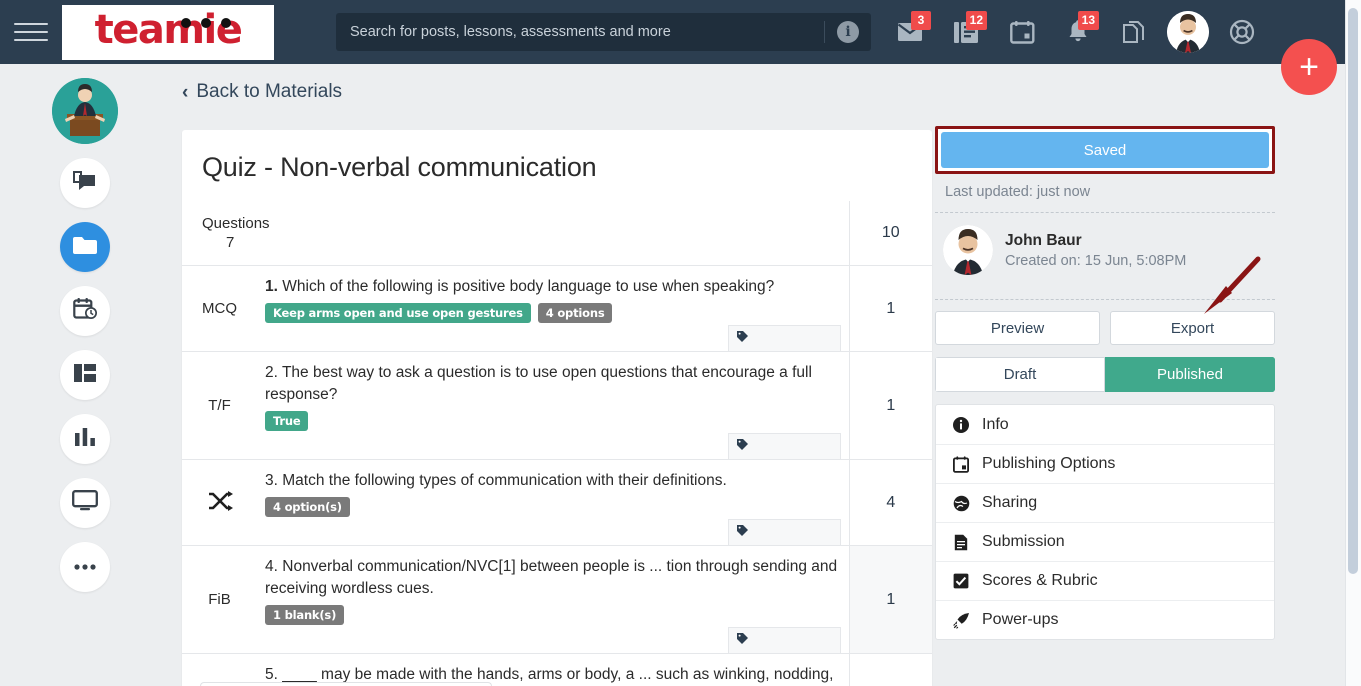  I want to click on last-updated-text: Last updated: just now, so click(1018, 192).